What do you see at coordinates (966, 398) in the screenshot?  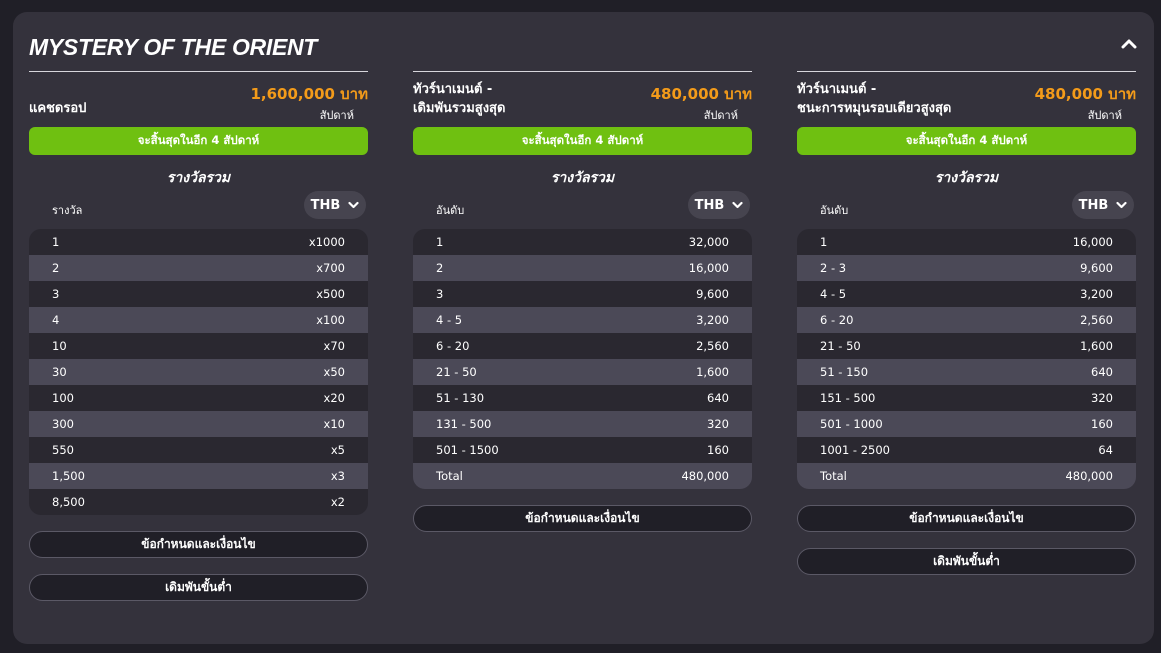 I see `table-row: 151 - 500 320` at bounding box center [966, 398].